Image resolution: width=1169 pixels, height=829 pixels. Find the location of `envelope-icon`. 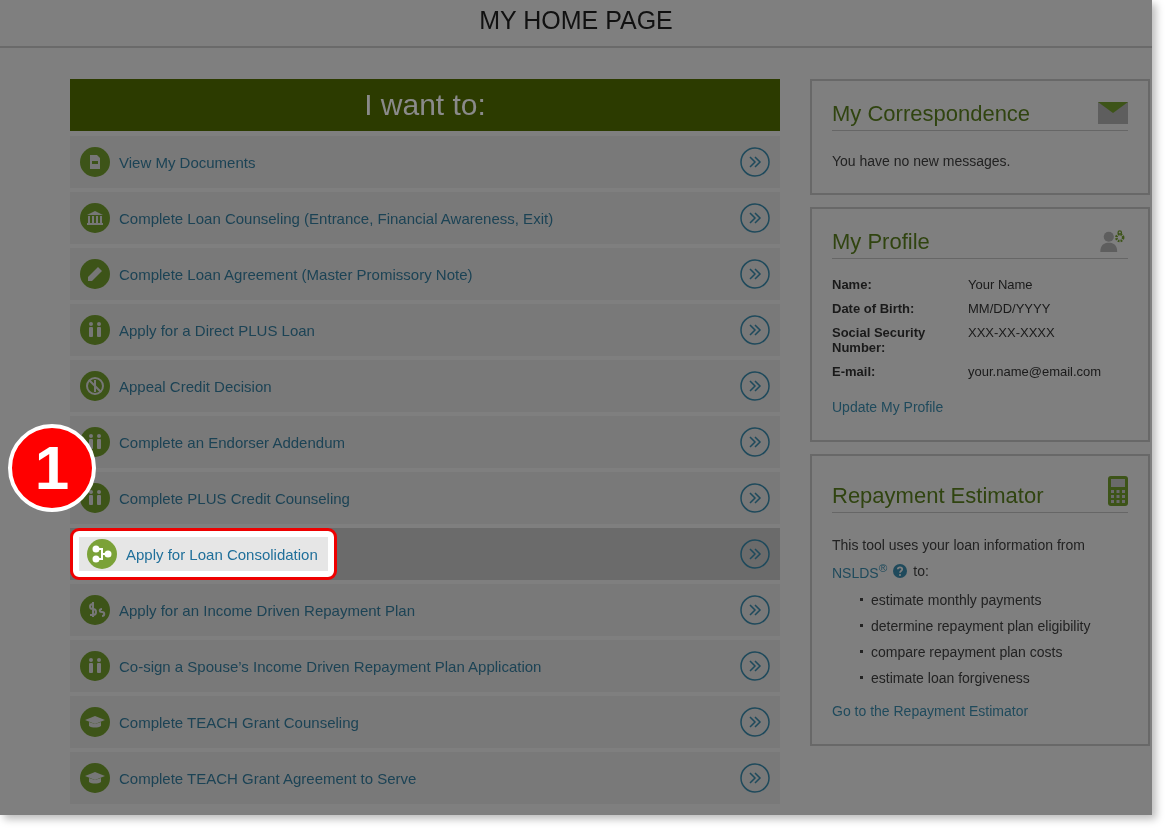

envelope-icon is located at coordinates (1113, 113).